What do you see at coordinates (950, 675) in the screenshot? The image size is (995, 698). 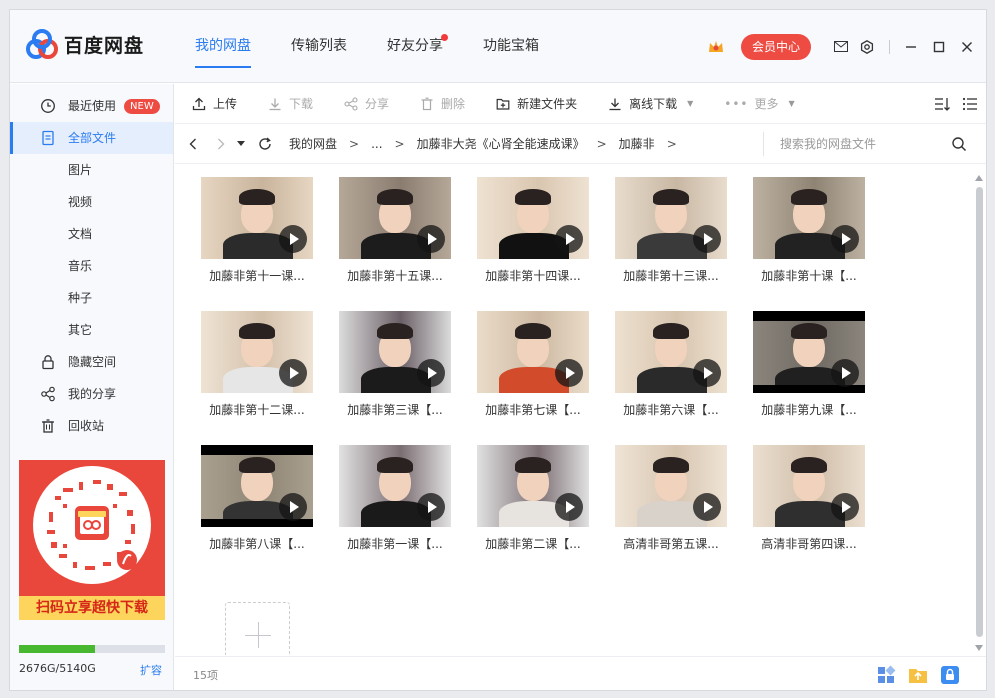 I see `safe-box-icon` at bounding box center [950, 675].